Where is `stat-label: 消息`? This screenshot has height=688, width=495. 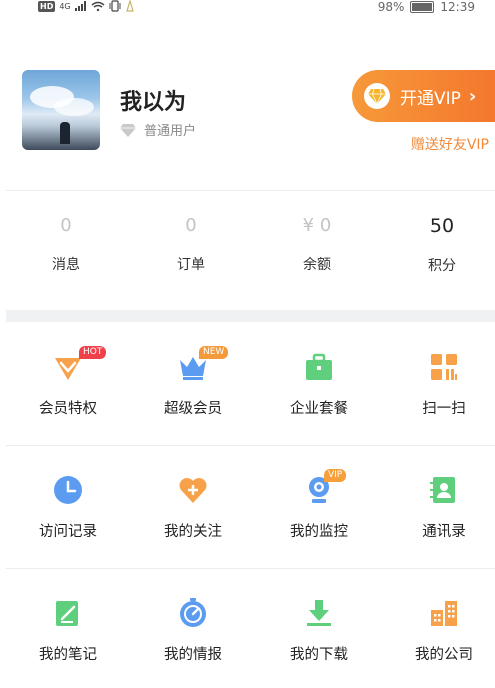 stat-label: 消息 is located at coordinates (66, 265).